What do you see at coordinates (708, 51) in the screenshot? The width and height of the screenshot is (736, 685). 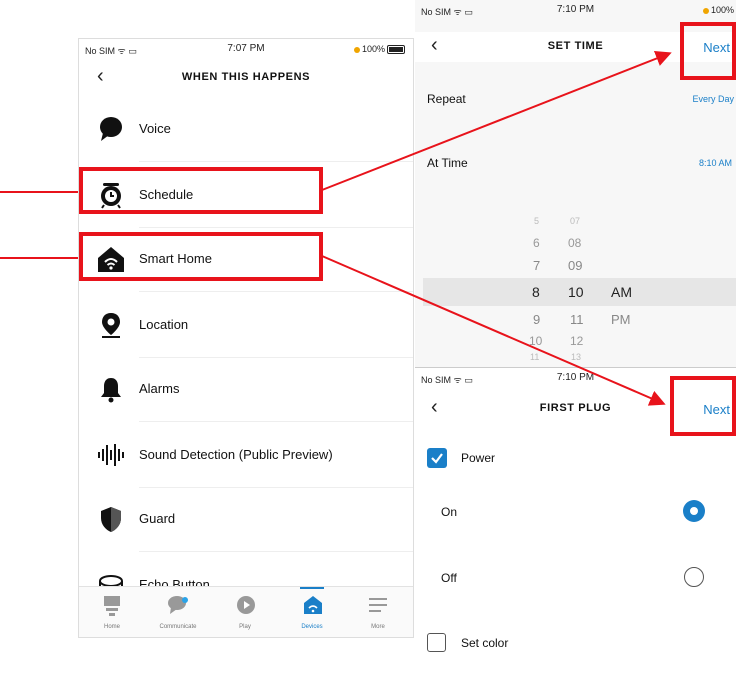 I see `highlight-set-time-next` at bounding box center [708, 51].